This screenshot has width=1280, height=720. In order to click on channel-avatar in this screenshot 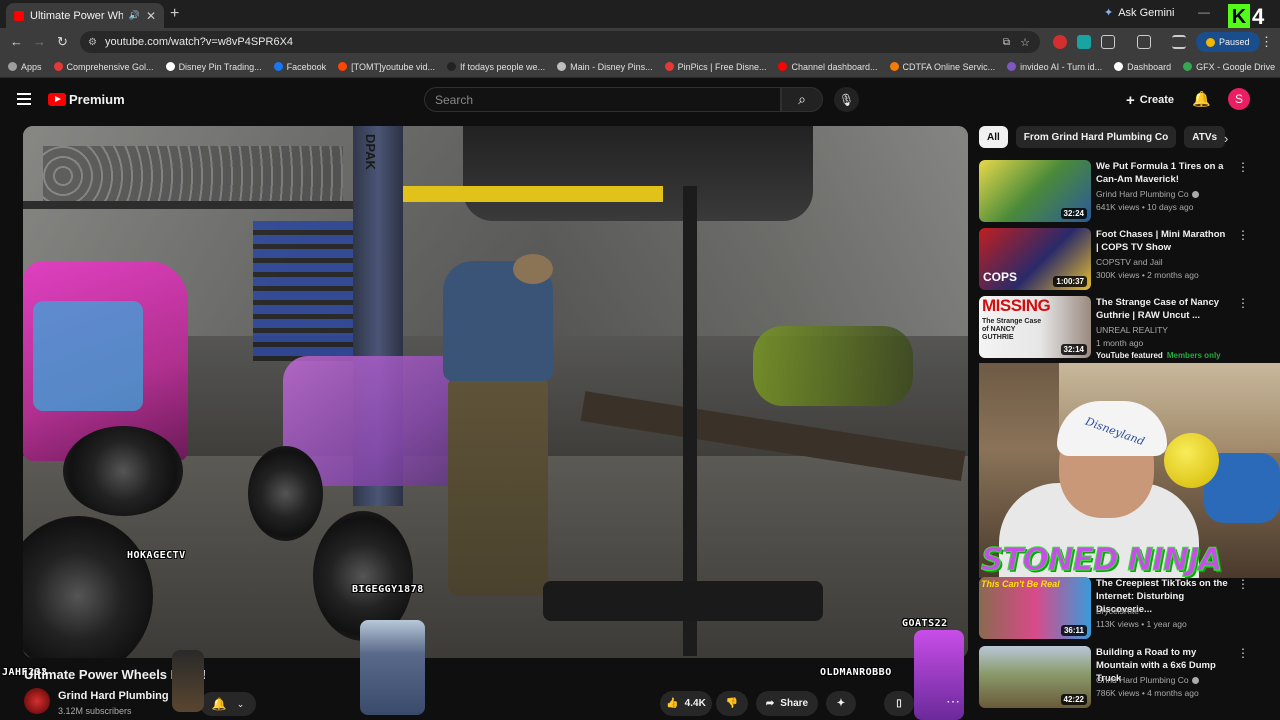, I will do `click(37, 701)`.